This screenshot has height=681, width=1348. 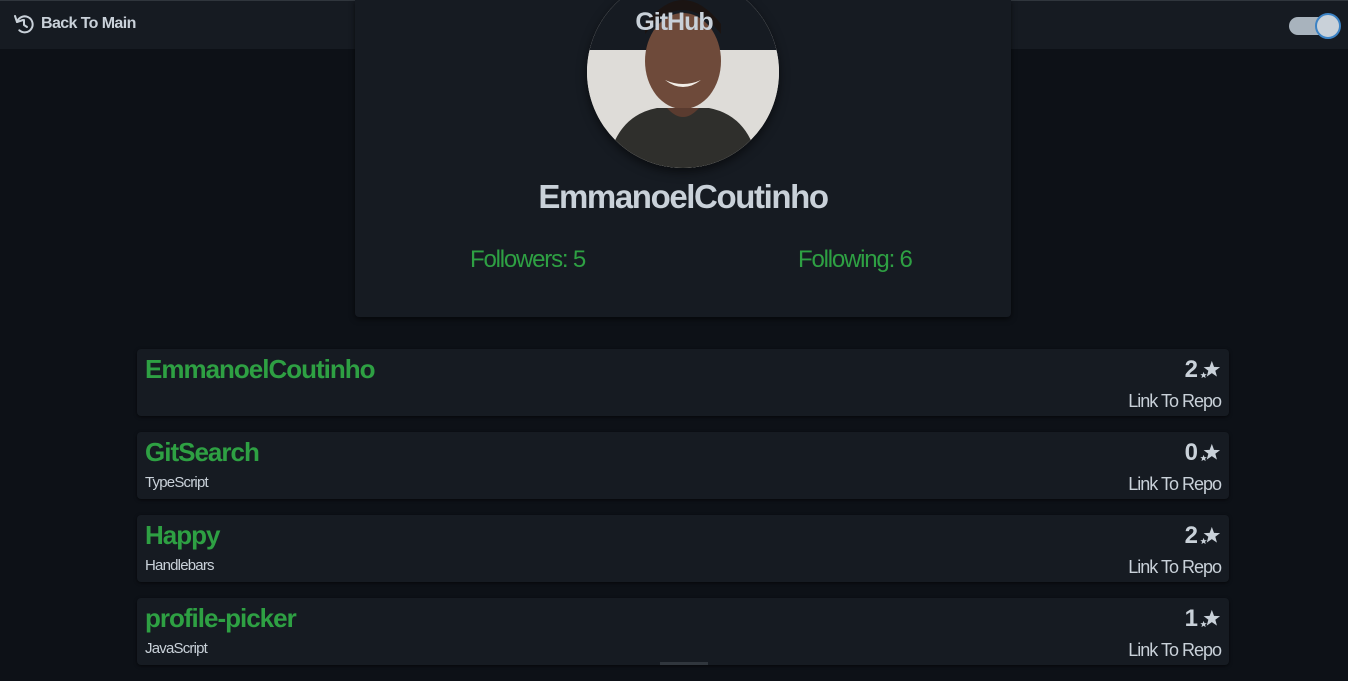 What do you see at coordinates (180, 565) in the screenshot?
I see `repo-language: Handlebars` at bounding box center [180, 565].